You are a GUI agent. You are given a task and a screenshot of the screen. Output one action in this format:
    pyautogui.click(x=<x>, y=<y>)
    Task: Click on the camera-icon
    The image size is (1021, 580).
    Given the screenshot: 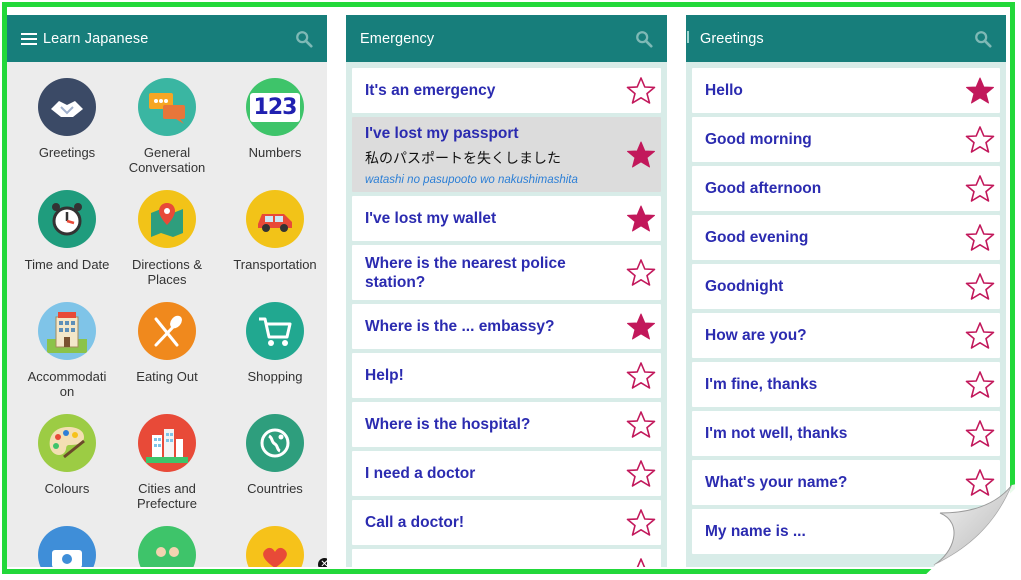 What is the action you would take?
    pyautogui.click(x=67, y=546)
    